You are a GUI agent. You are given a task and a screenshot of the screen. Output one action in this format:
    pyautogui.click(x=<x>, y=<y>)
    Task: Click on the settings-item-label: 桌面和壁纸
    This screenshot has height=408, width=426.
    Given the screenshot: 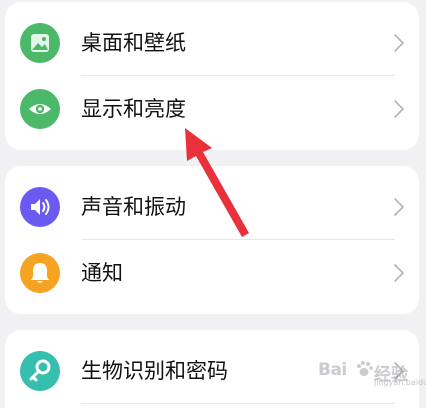 What is the action you would take?
    pyautogui.click(x=133, y=43)
    